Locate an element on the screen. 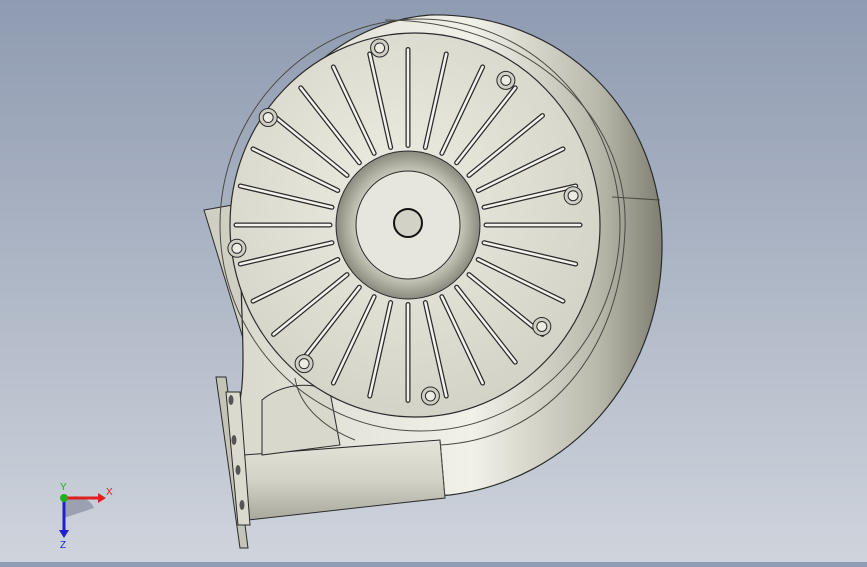  z-axis-label: Z is located at coordinates (63, 544).